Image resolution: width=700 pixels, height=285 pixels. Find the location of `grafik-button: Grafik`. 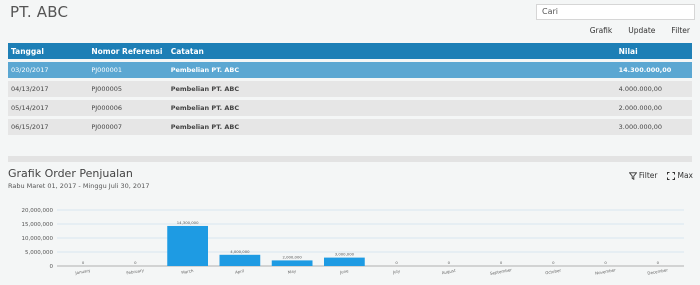

grafik-button: Grafik is located at coordinates (601, 30).